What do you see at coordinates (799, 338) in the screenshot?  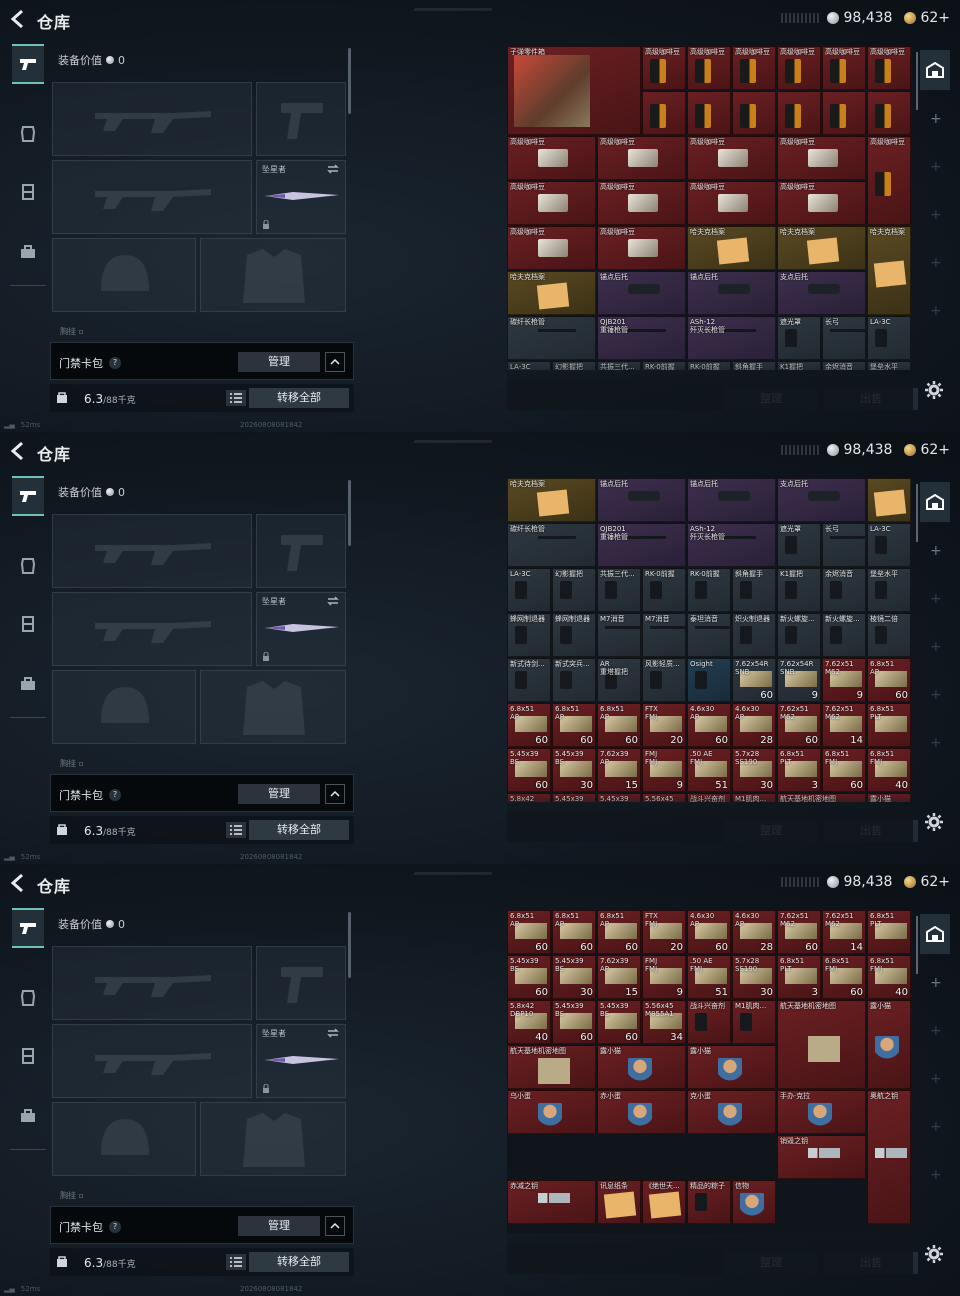 I see `stash-item: 遮光罩` at bounding box center [799, 338].